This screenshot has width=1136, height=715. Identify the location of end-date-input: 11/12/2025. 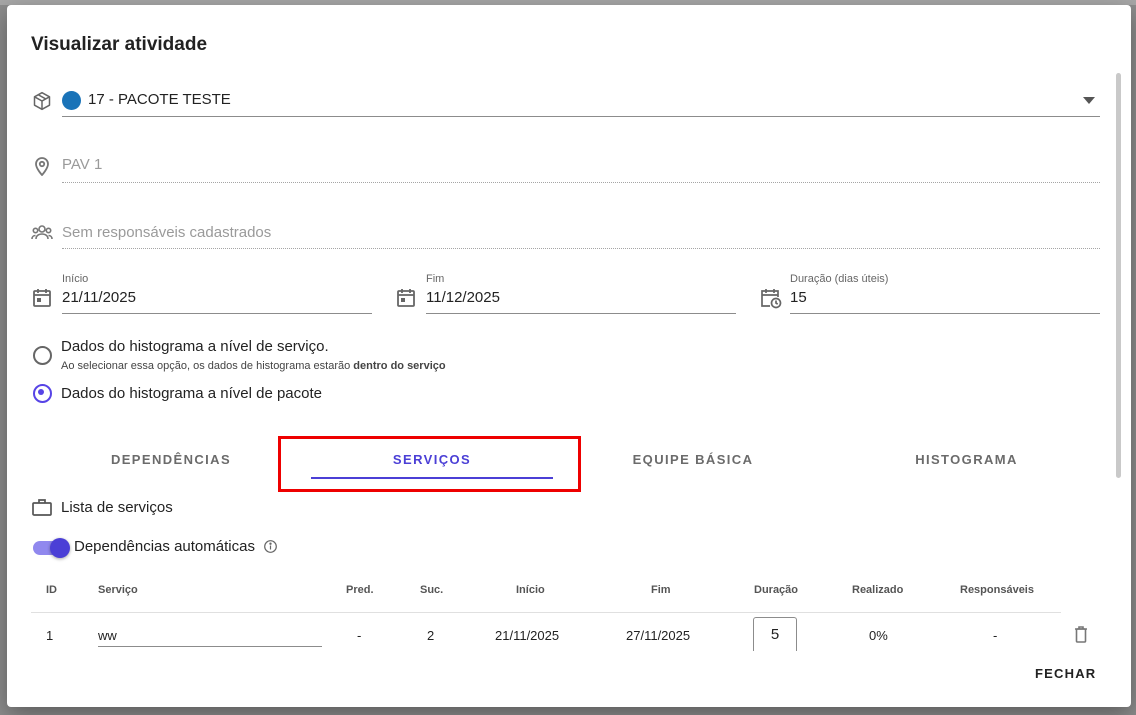
(463, 297).